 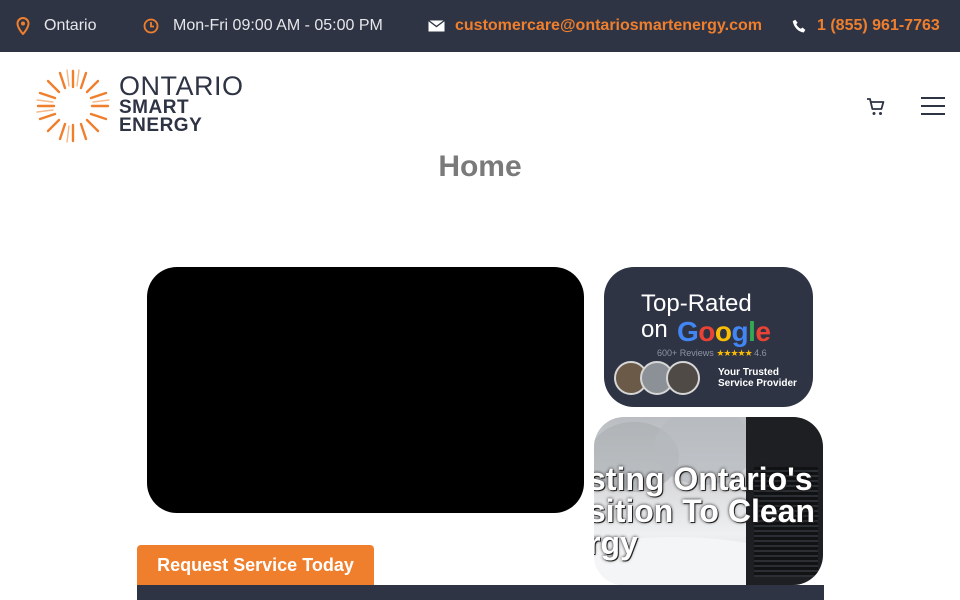 What do you see at coordinates (480, 166) in the screenshot?
I see `page-title: Home` at bounding box center [480, 166].